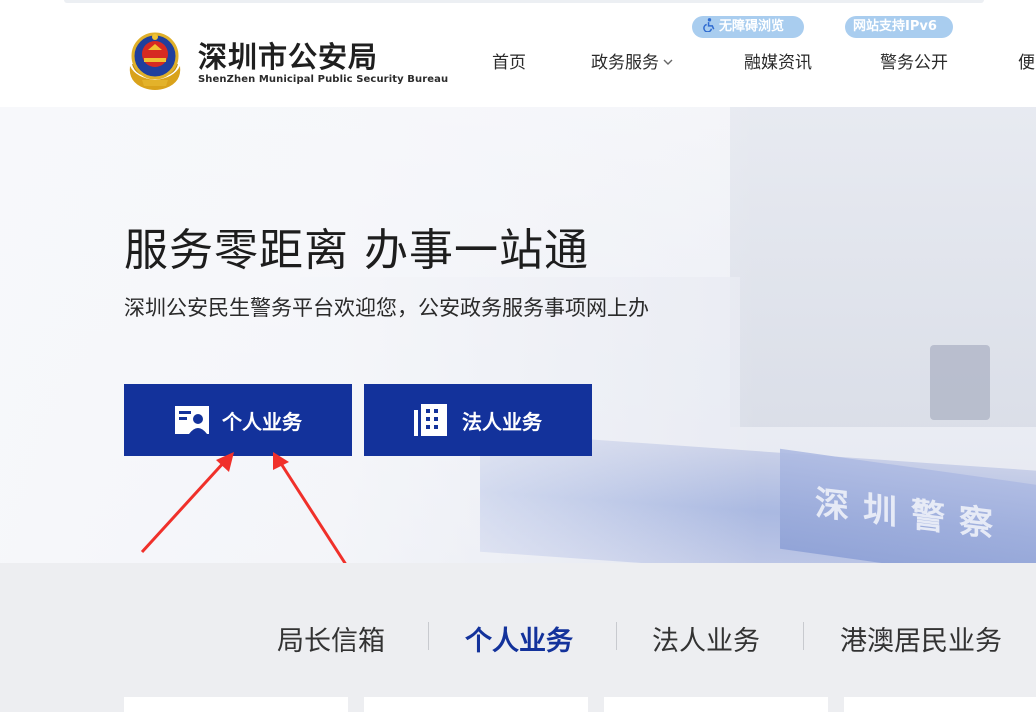  I want to click on hero-background-monitor, so click(960, 382).